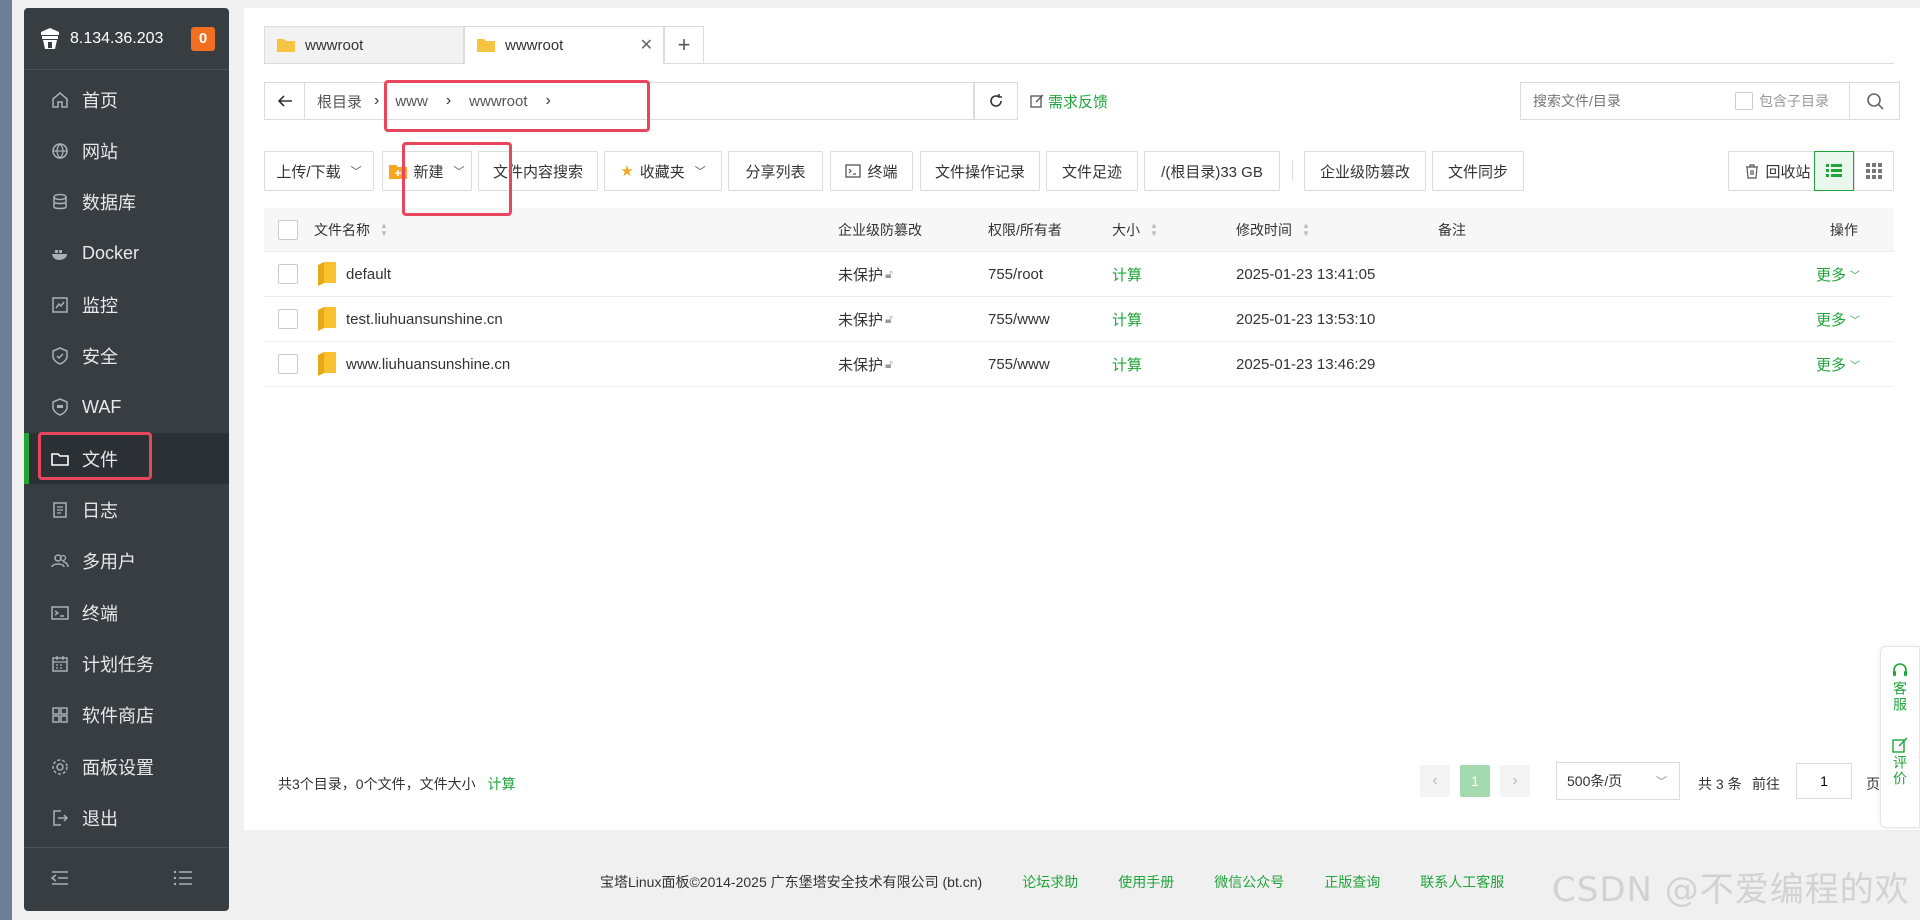 Image resolution: width=1920 pixels, height=920 pixels. I want to click on tab-wwwroot-1: wwwroot, so click(364, 45).